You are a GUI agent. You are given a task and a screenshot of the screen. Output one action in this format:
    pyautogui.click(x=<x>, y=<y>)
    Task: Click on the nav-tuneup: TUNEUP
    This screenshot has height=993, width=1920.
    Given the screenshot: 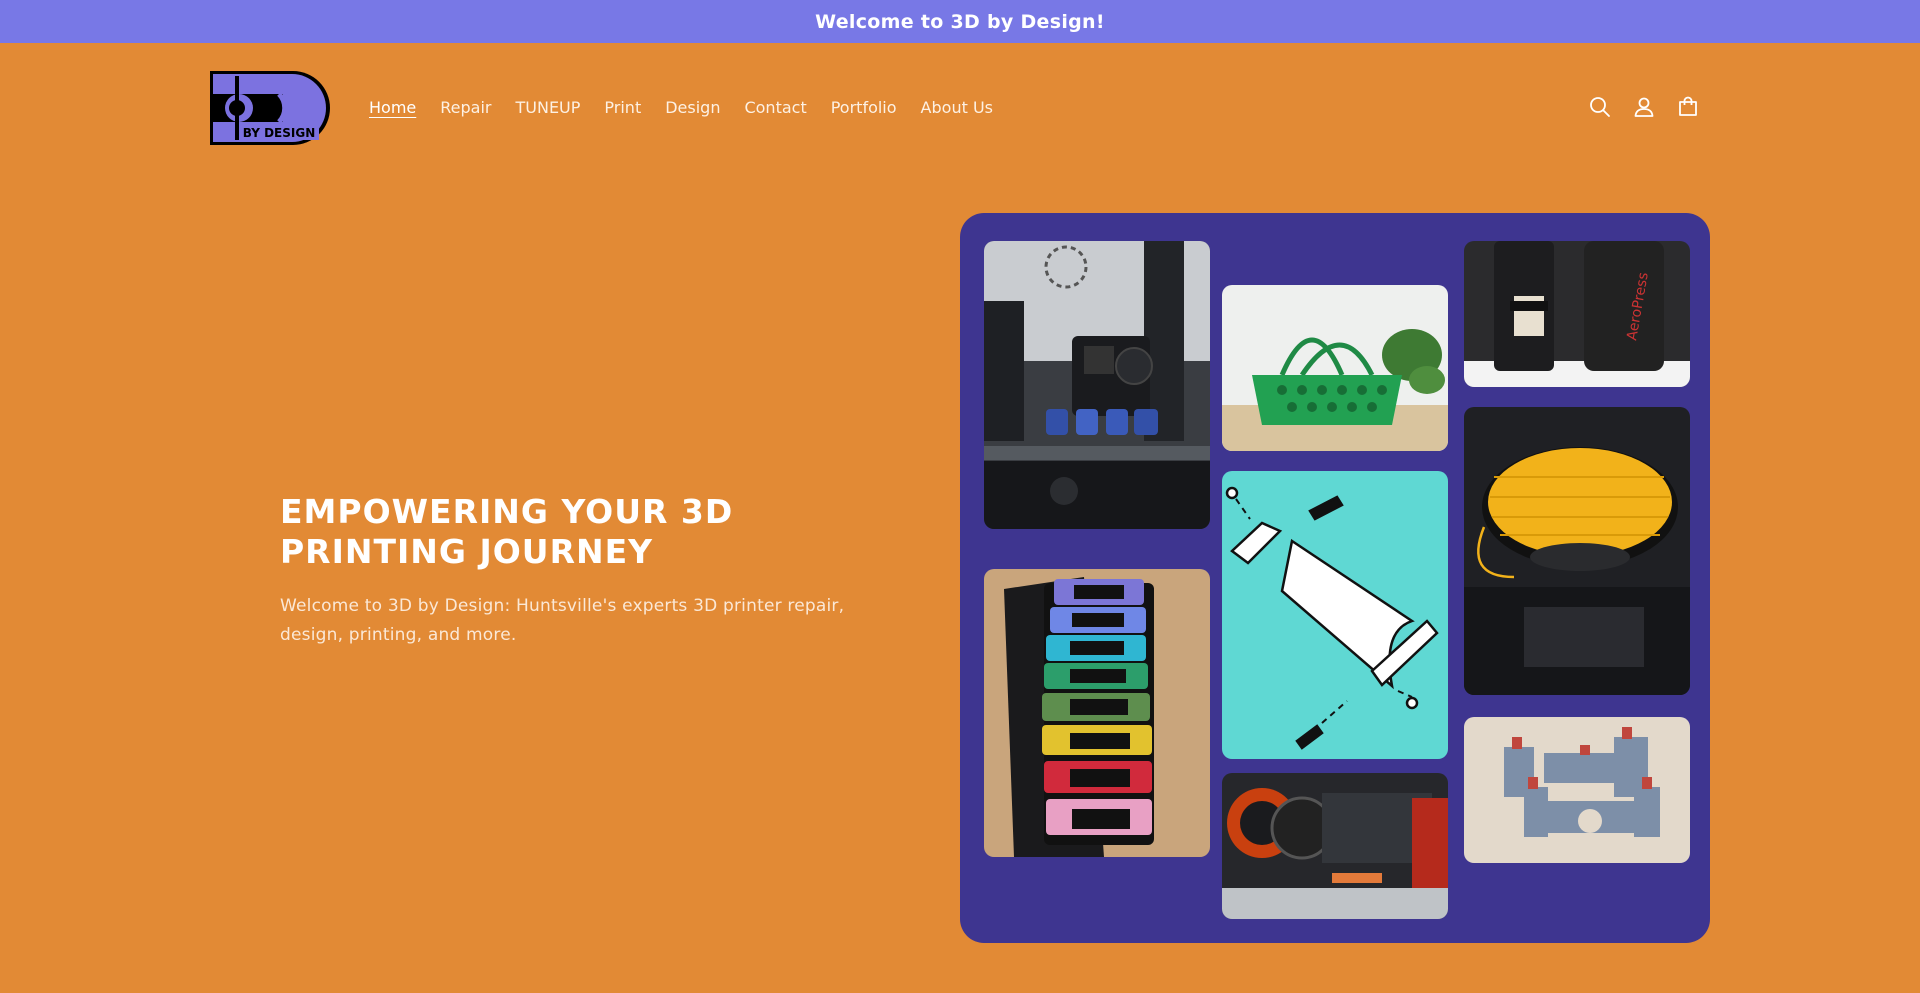 What is the action you would take?
    pyautogui.click(x=547, y=108)
    